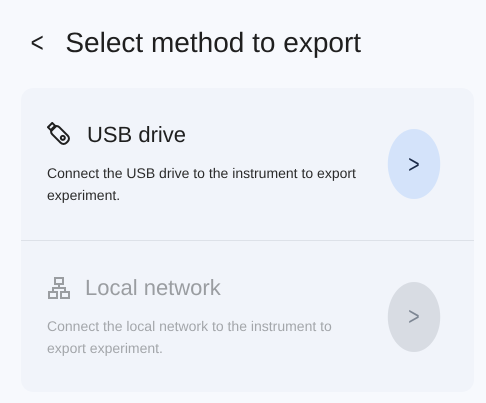  Describe the element at coordinates (153, 287) in the screenshot. I see `option-title: Local network` at that location.